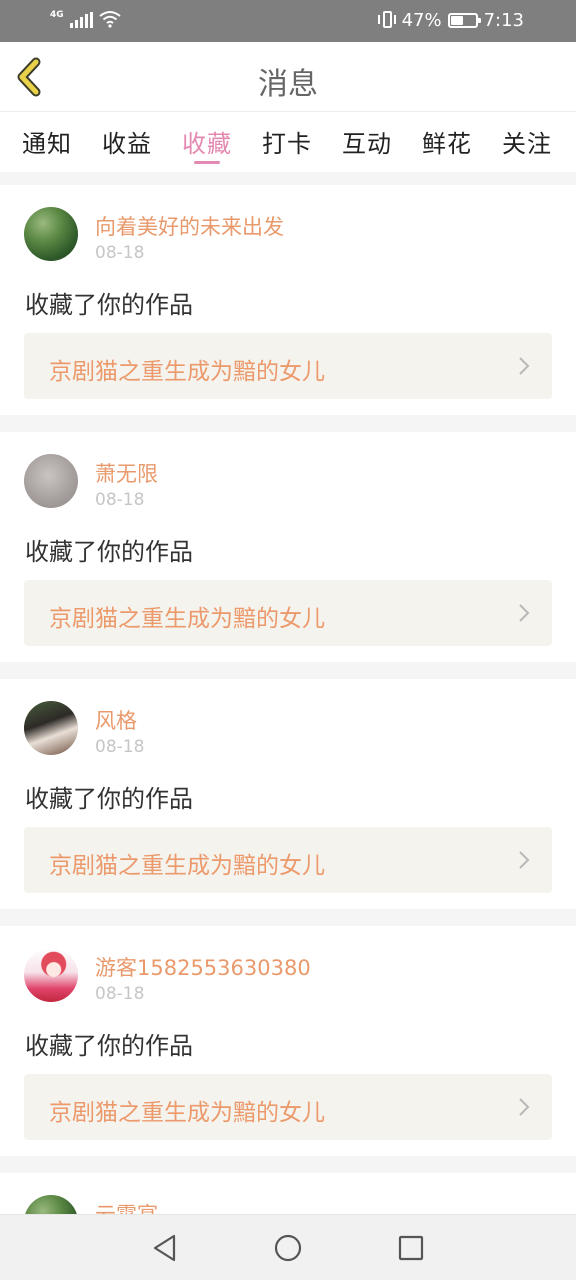  What do you see at coordinates (288, 84) in the screenshot?
I see `page-title: 消息` at bounding box center [288, 84].